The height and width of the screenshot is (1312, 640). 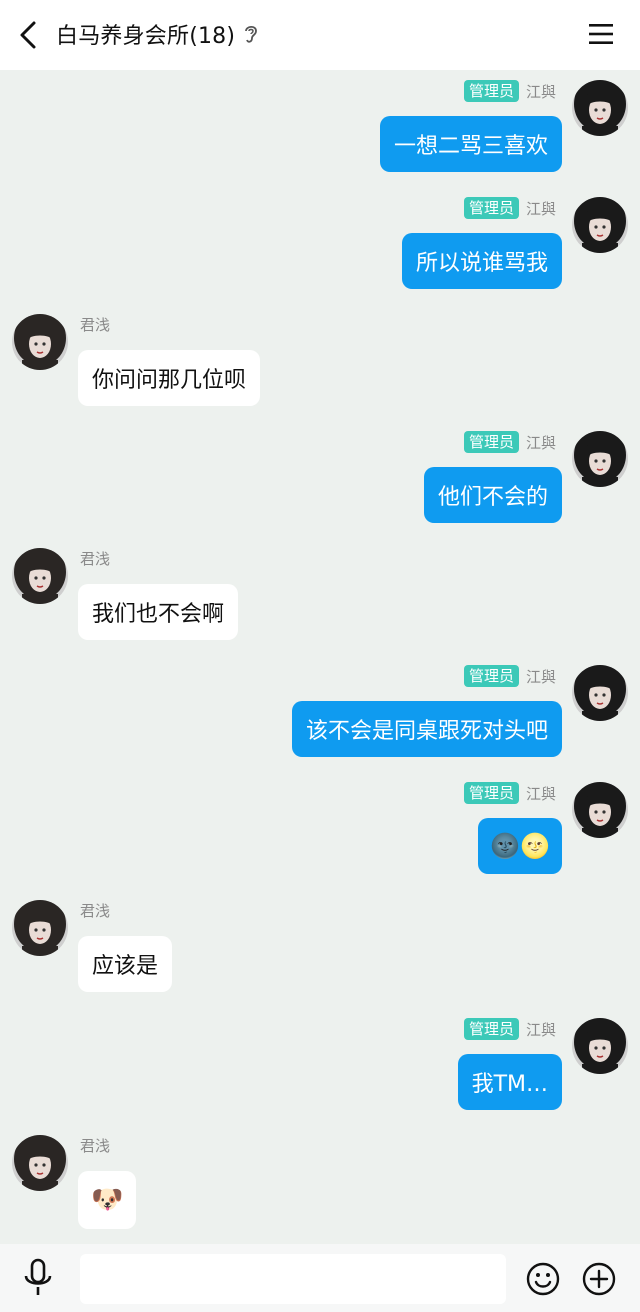 I want to click on message-row: 君浅 应该是, so click(x=320, y=955).